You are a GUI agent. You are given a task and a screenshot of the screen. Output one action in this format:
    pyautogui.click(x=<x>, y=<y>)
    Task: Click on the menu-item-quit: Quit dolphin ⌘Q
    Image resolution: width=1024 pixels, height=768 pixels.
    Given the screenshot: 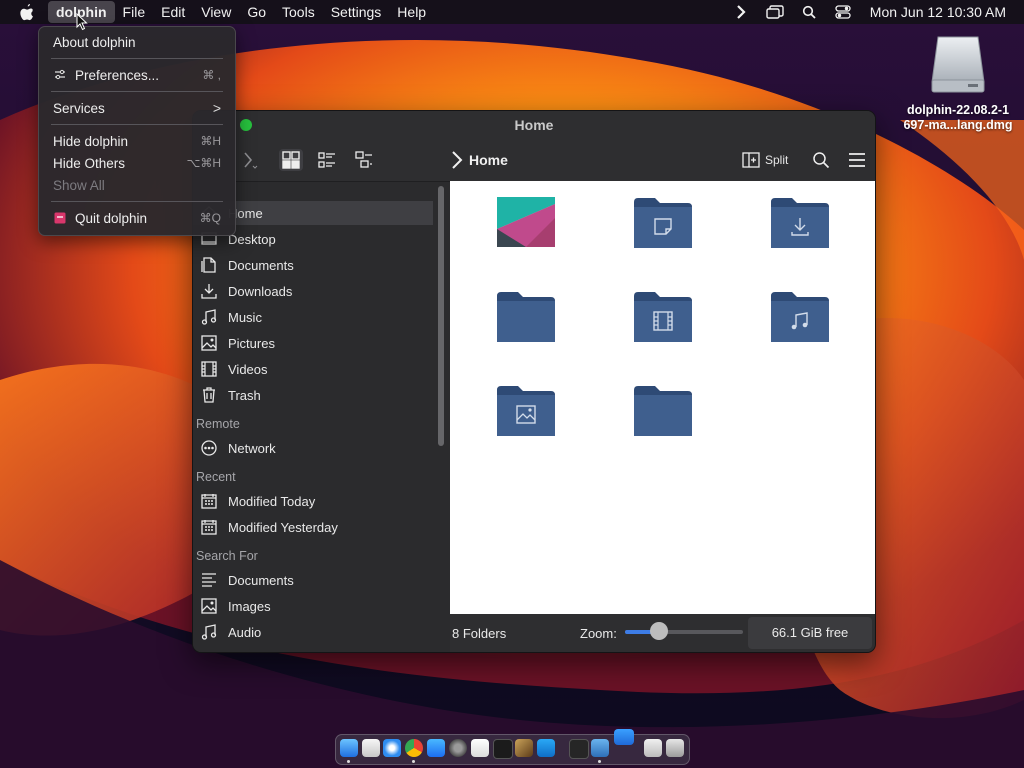 What is the action you would take?
    pyautogui.click(x=137, y=218)
    